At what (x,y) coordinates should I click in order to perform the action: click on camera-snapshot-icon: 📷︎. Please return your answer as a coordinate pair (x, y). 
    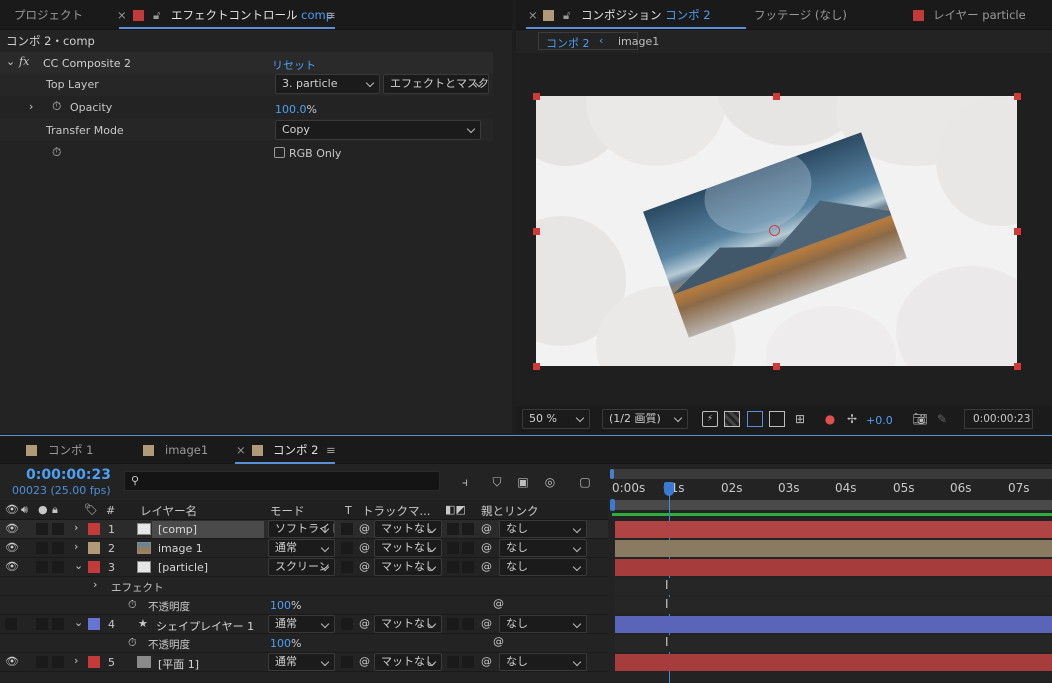
    Looking at the image, I should click on (920, 419).